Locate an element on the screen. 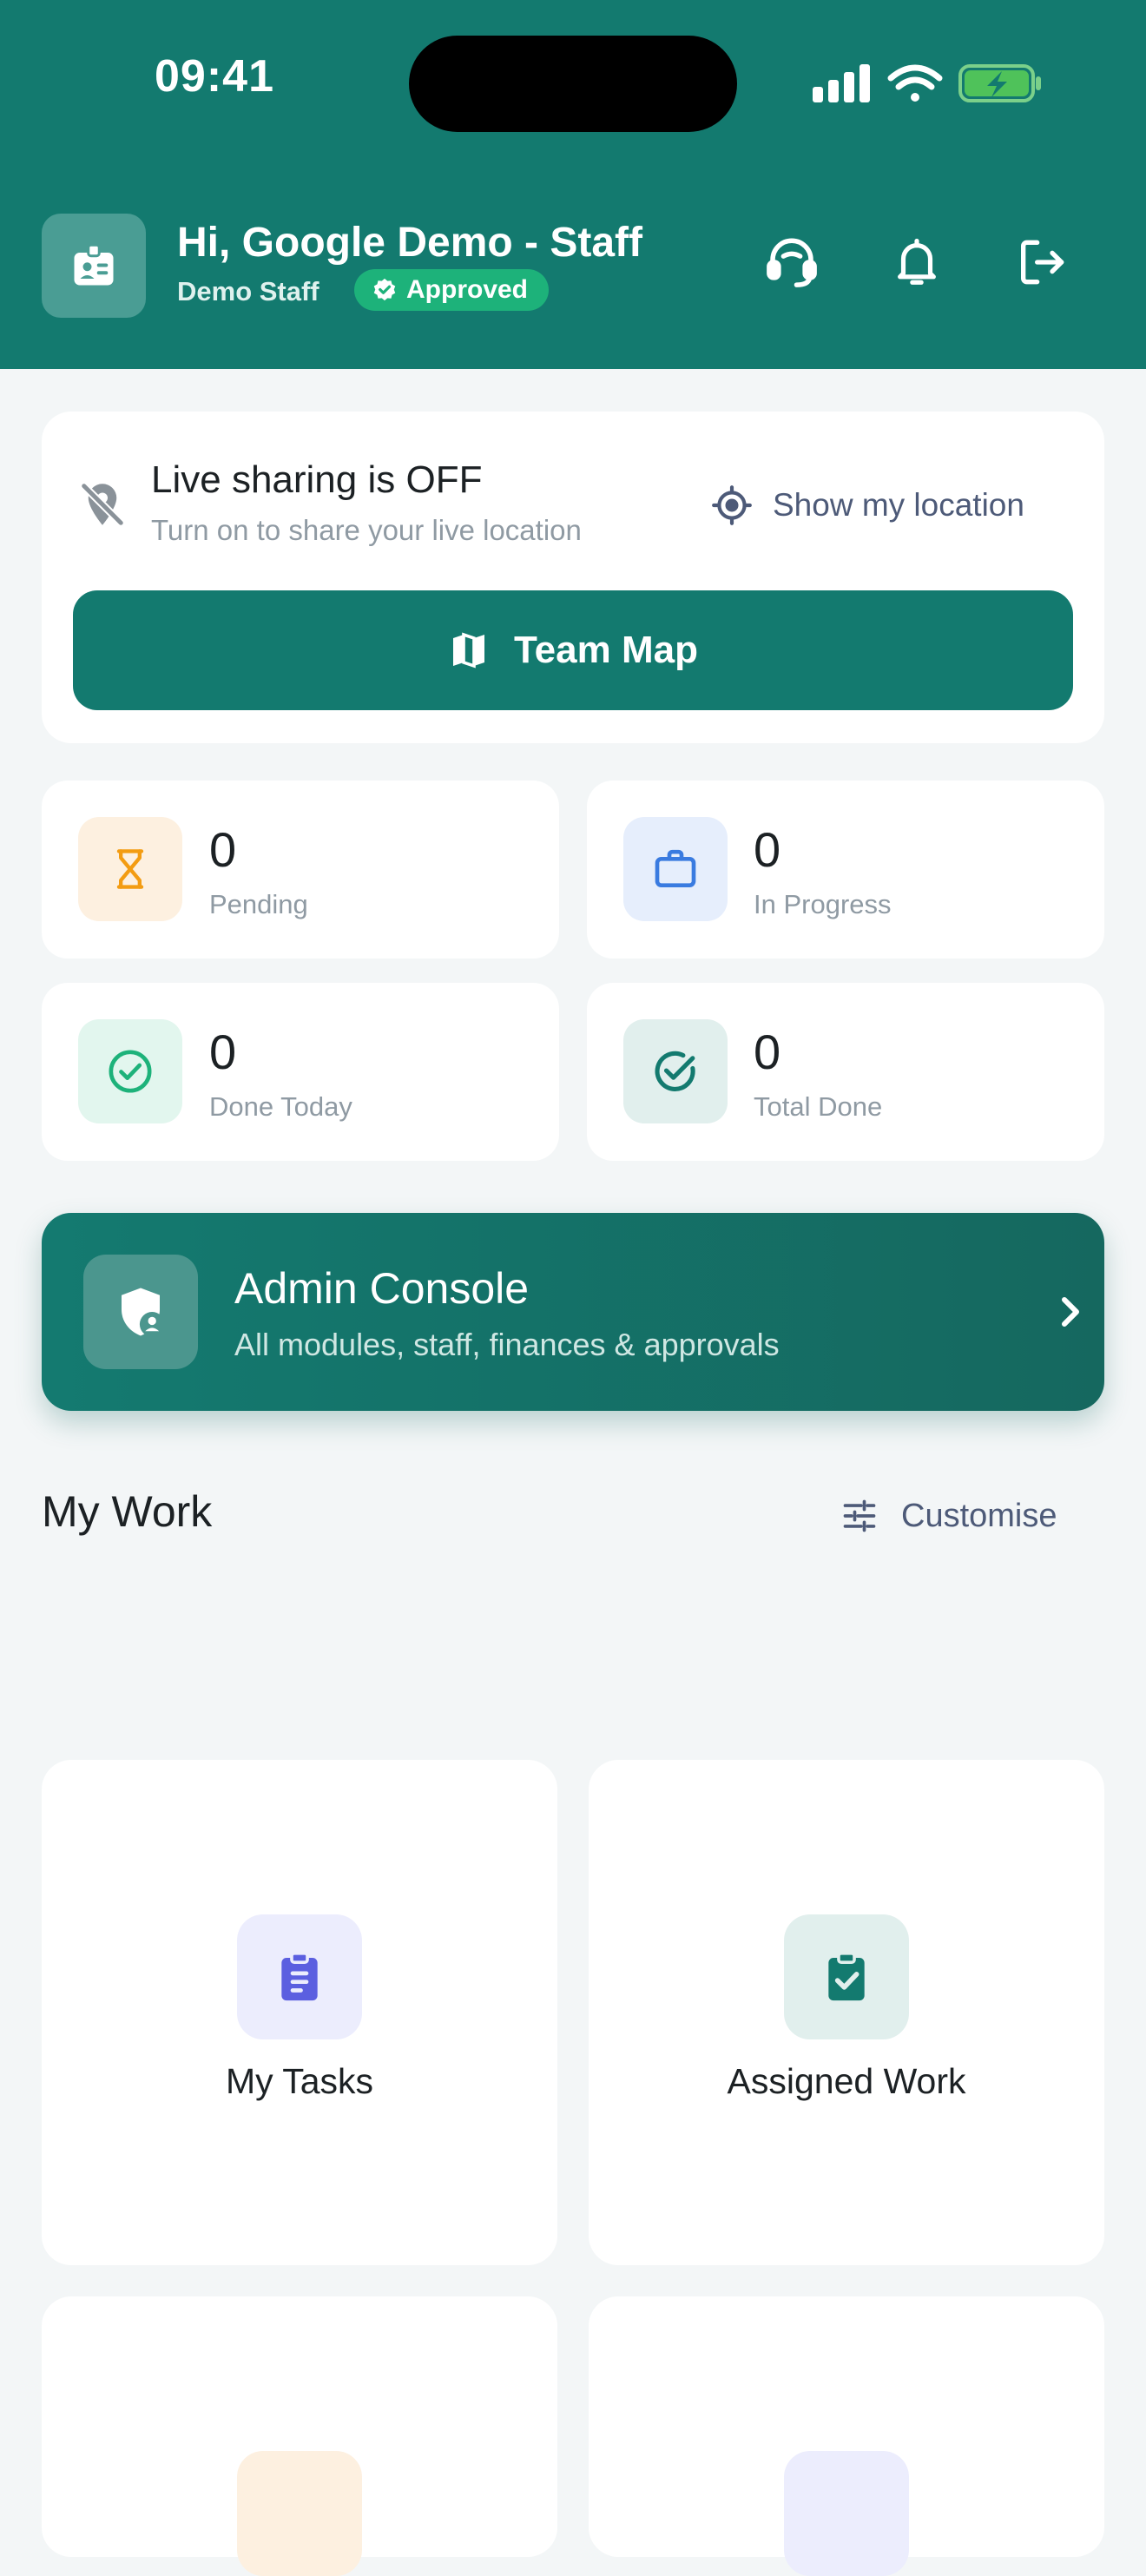 This screenshot has height=2576, width=1146. tile-label-assigned-work: Assigned Work is located at coordinates (847, 2081).